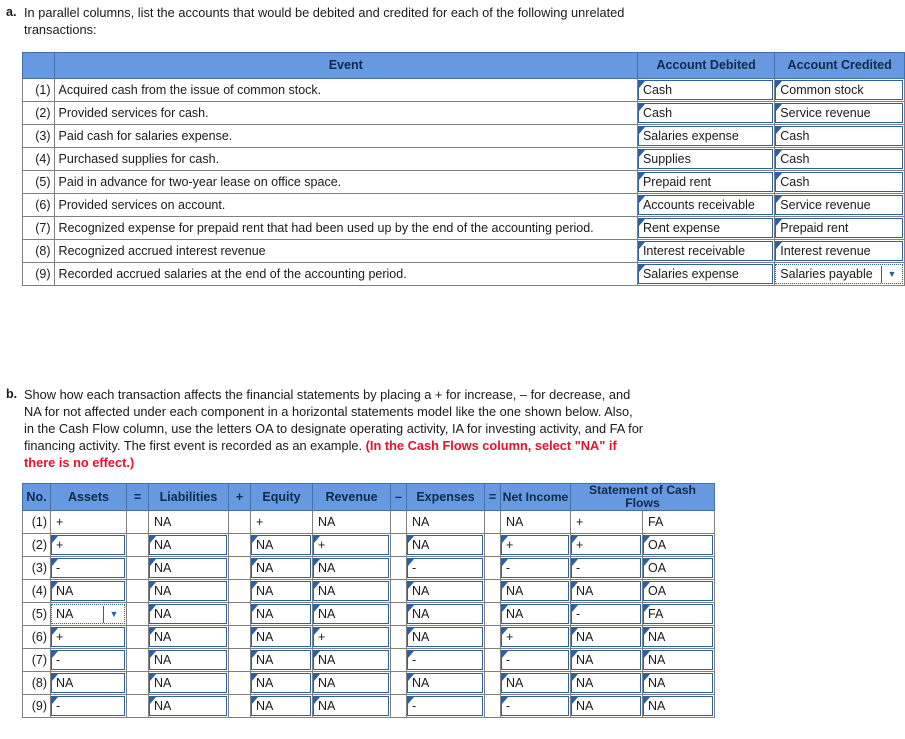 This screenshot has width=905, height=739. I want to click on account-credited-input-2: Service revenue, so click(839, 113).